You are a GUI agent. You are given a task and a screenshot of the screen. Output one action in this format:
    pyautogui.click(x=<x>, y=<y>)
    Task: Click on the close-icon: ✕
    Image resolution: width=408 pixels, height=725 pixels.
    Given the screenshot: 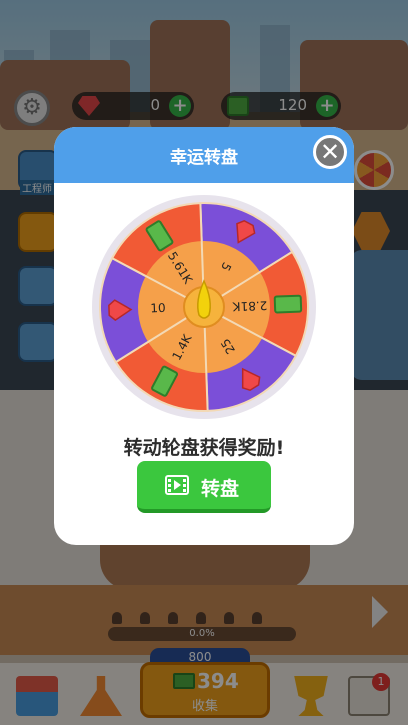 What is the action you would take?
    pyautogui.click(x=330, y=152)
    